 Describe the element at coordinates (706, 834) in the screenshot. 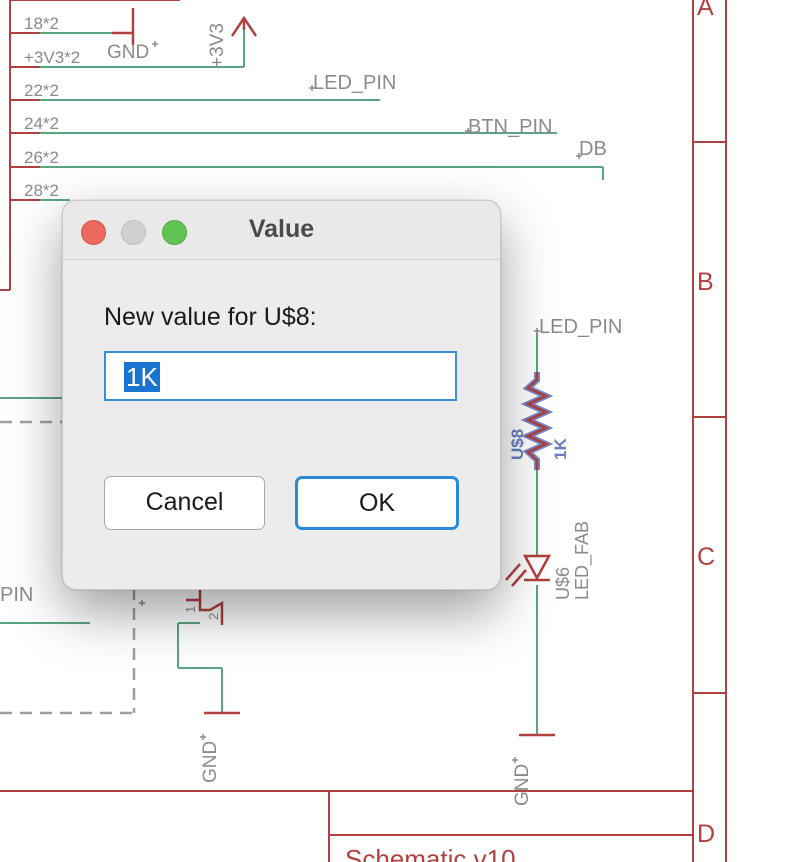

I see `frame-row-d-label: D` at that location.